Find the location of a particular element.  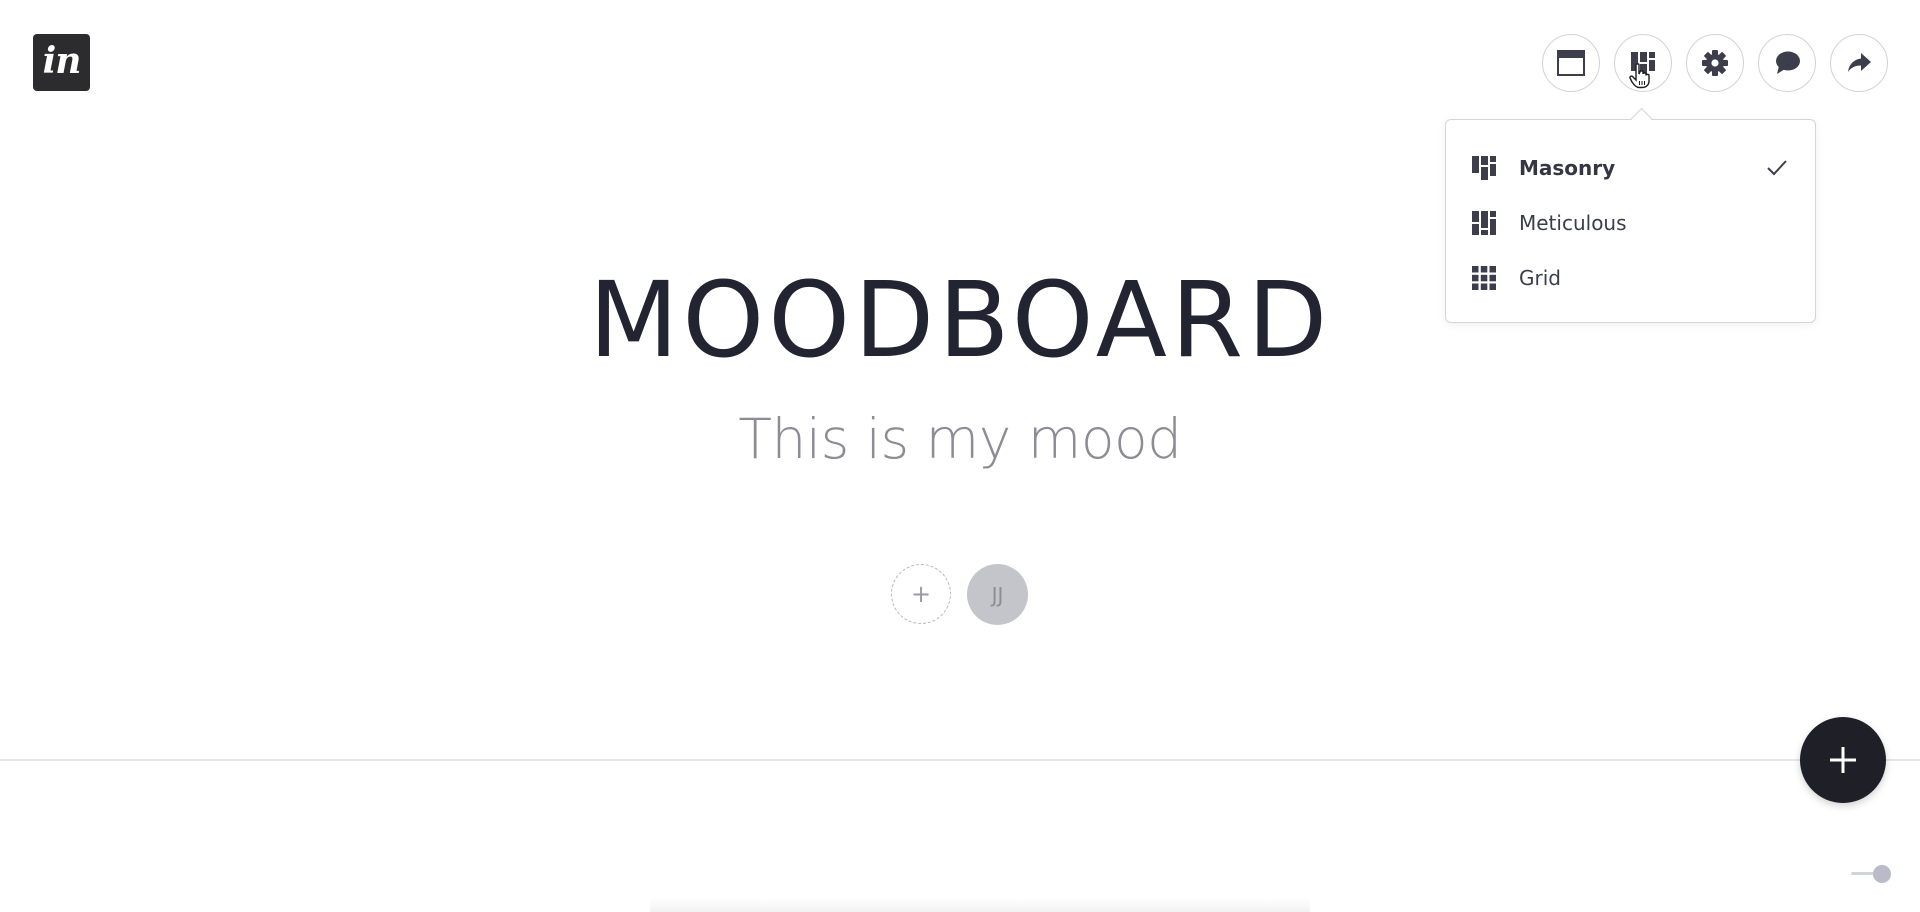

layout-option-masonry: Masonry is located at coordinates (1630, 167).